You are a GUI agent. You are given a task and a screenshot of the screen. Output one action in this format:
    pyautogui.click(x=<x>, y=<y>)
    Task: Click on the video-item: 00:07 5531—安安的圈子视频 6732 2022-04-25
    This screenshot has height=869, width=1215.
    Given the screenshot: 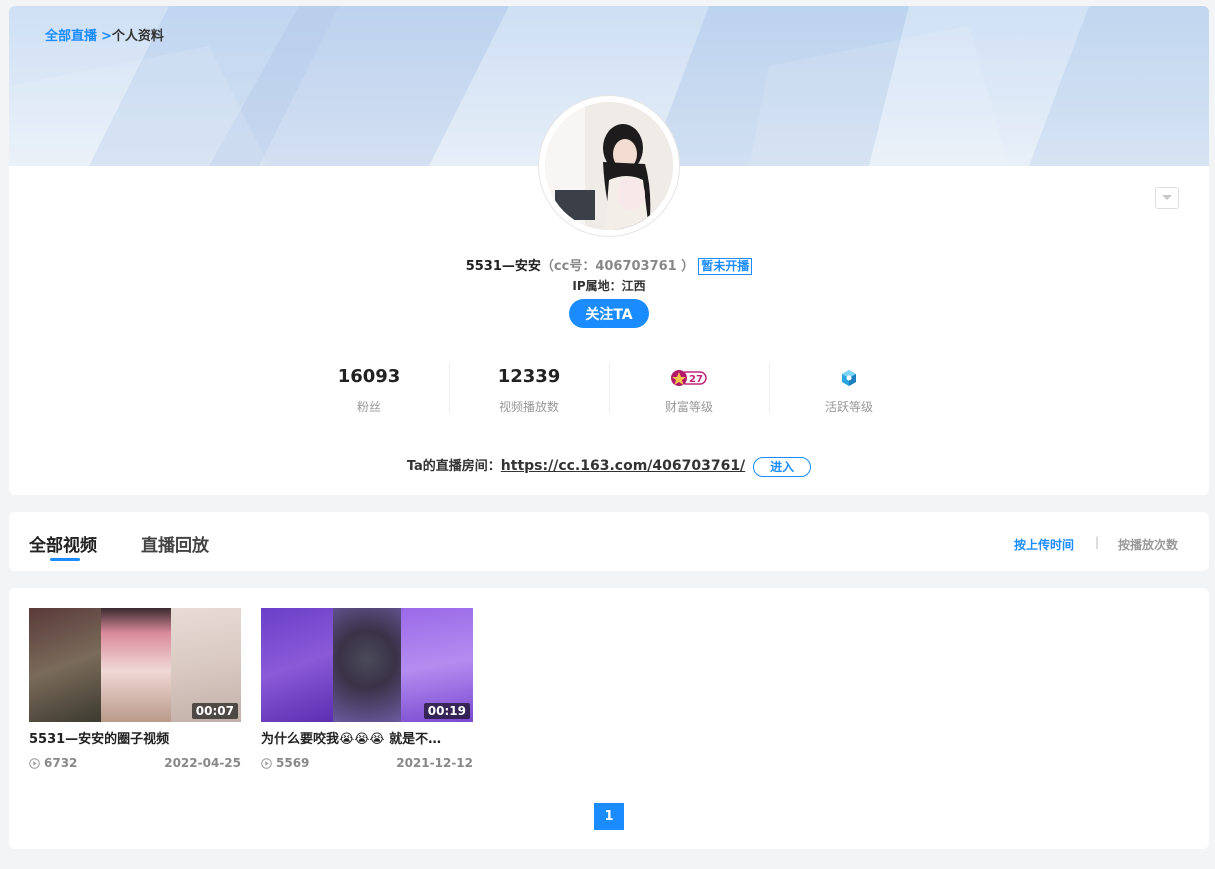 What is the action you would take?
    pyautogui.click(x=135, y=689)
    